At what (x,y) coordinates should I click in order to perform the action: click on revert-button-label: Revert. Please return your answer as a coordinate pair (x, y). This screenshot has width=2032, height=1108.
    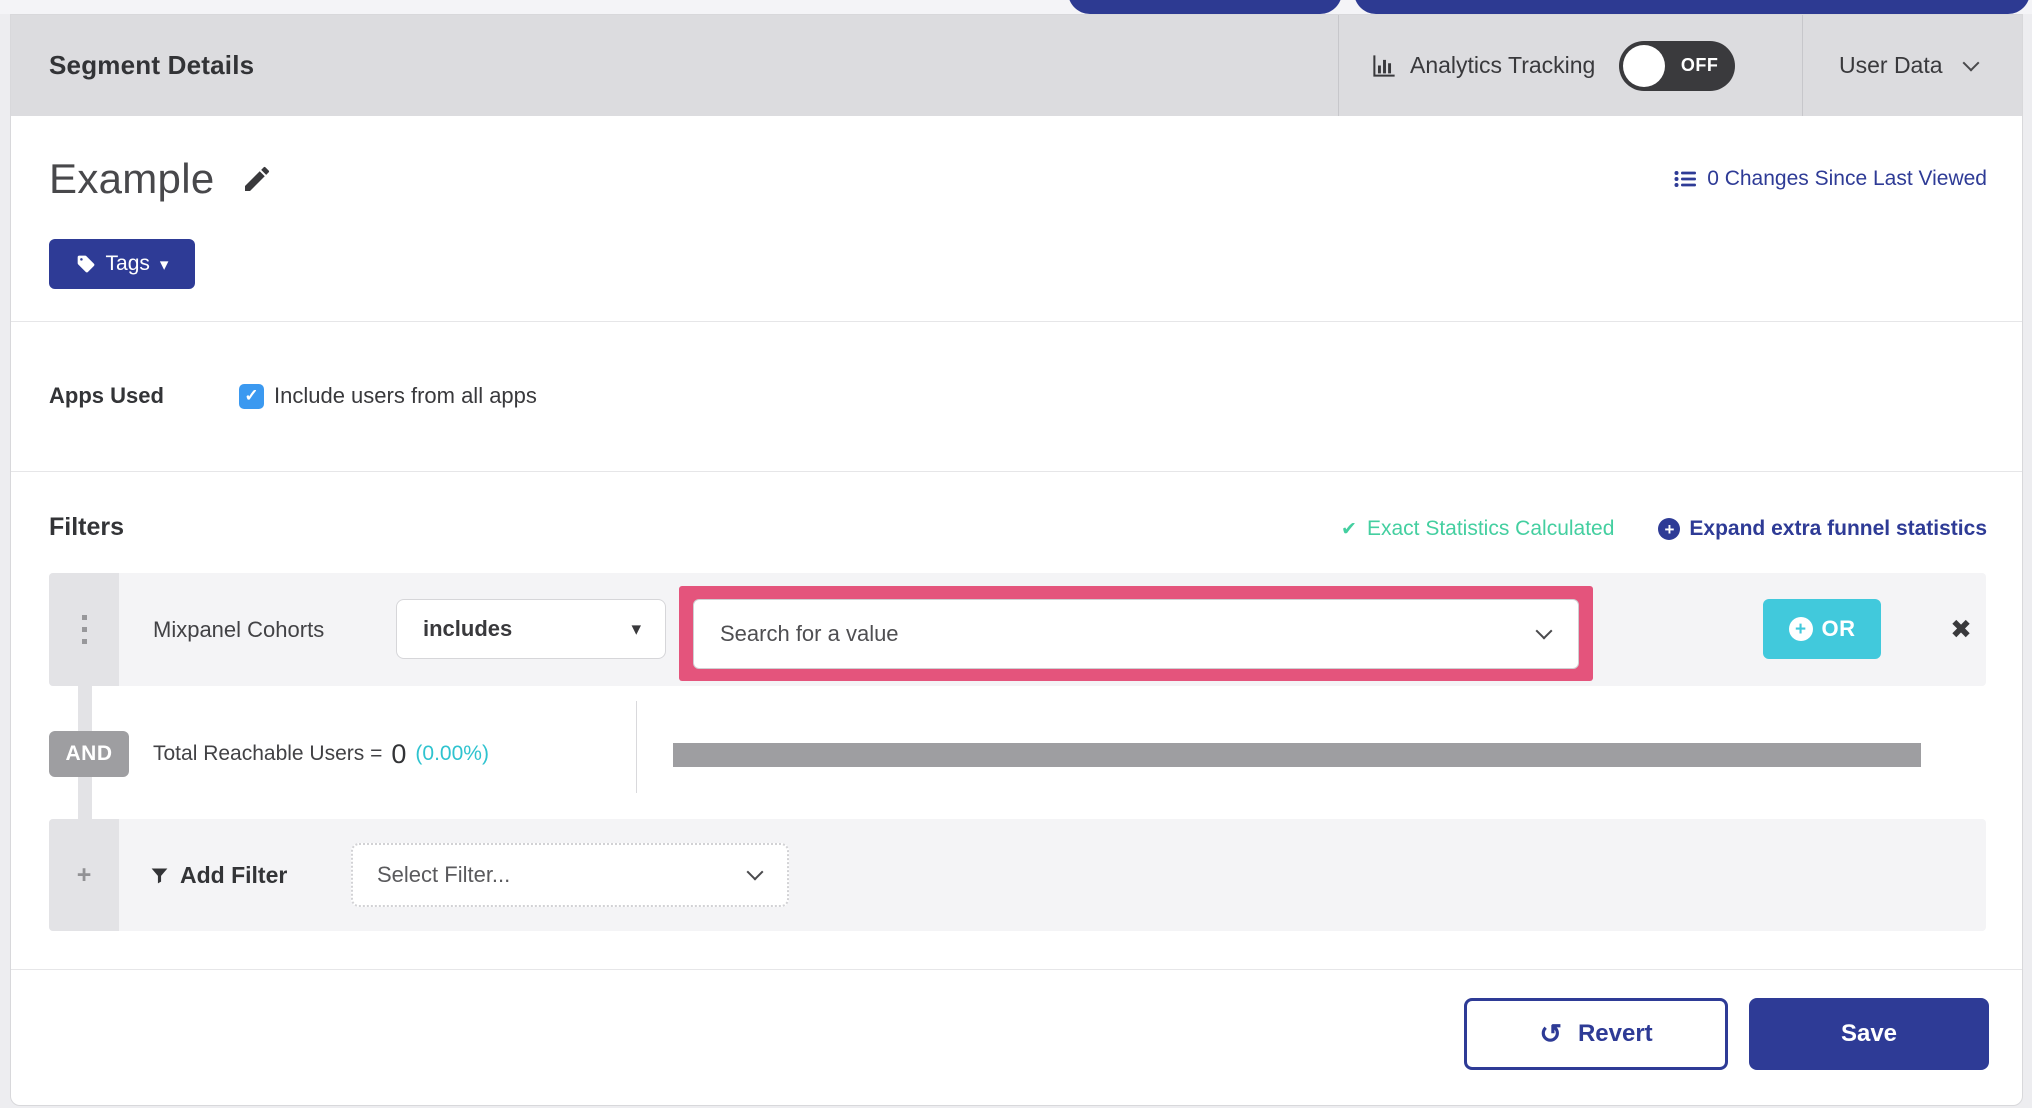
    Looking at the image, I should click on (1615, 1033).